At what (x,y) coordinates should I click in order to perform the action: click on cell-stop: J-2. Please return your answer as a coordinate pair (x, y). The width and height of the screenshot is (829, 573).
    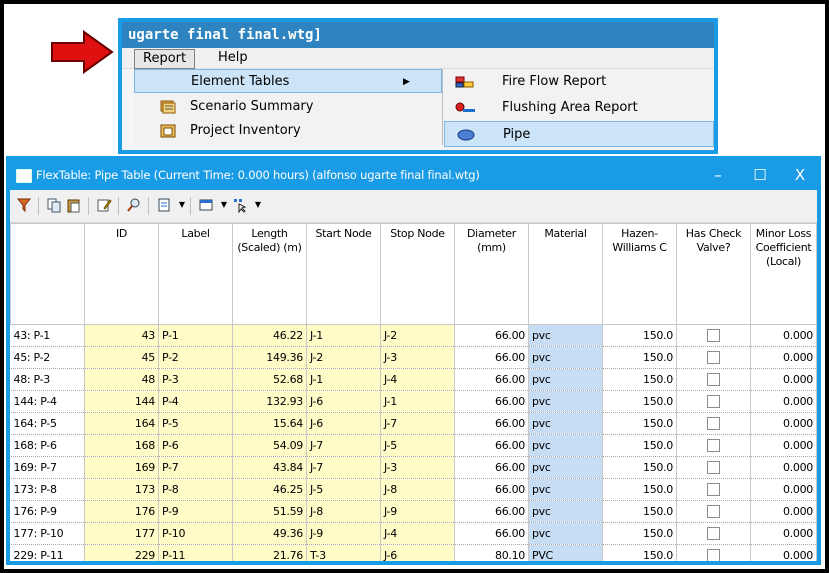
    Looking at the image, I should click on (417, 335).